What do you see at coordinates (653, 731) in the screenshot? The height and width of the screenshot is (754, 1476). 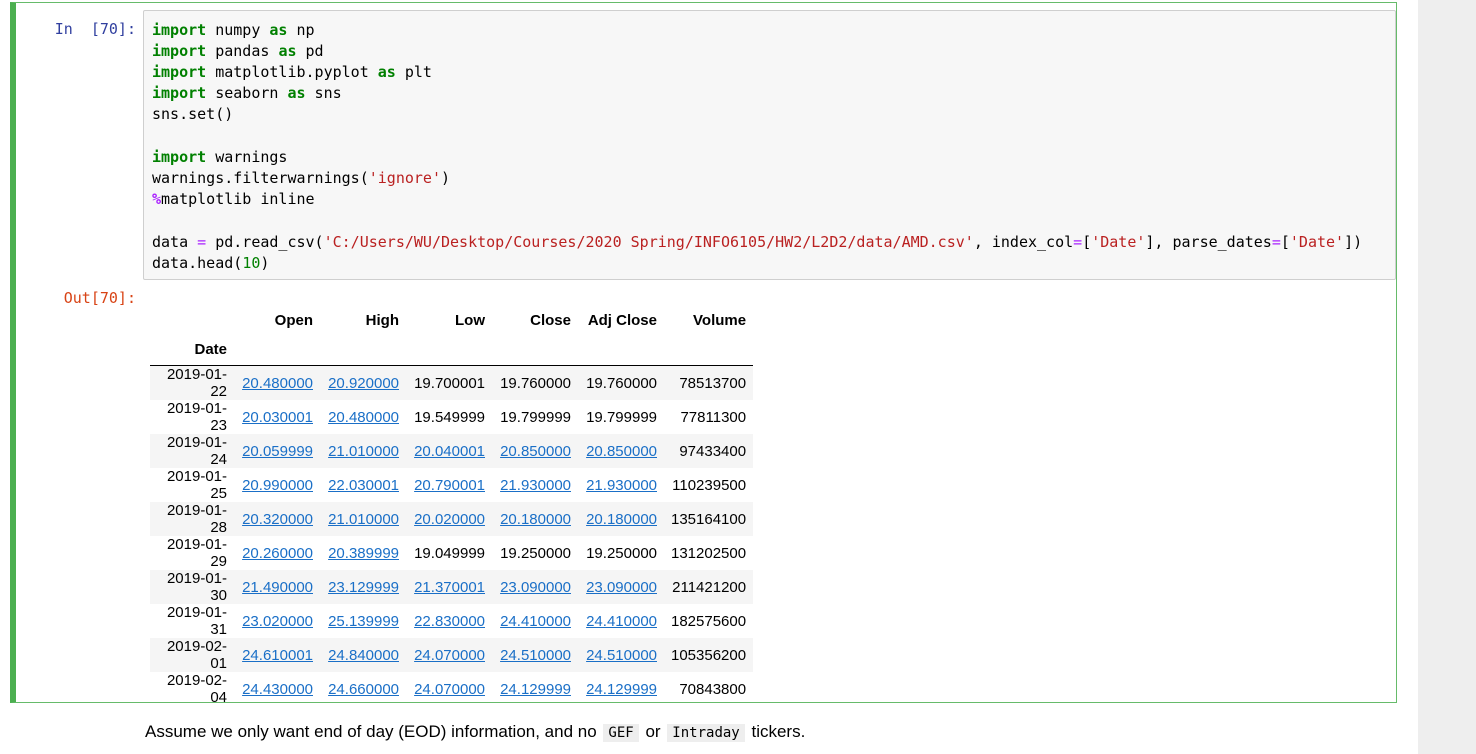 I see `text-segment: or` at bounding box center [653, 731].